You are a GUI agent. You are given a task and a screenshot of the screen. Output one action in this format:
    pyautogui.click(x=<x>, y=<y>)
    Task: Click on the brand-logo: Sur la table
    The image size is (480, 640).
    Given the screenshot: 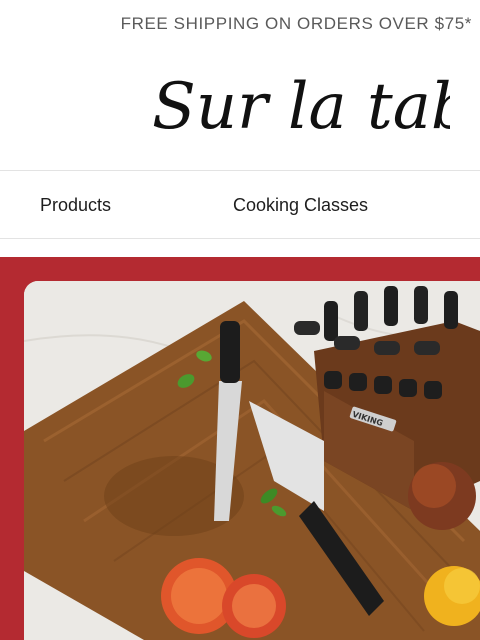 What is the action you would take?
    pyautogui.click(x=315, y=105)
    